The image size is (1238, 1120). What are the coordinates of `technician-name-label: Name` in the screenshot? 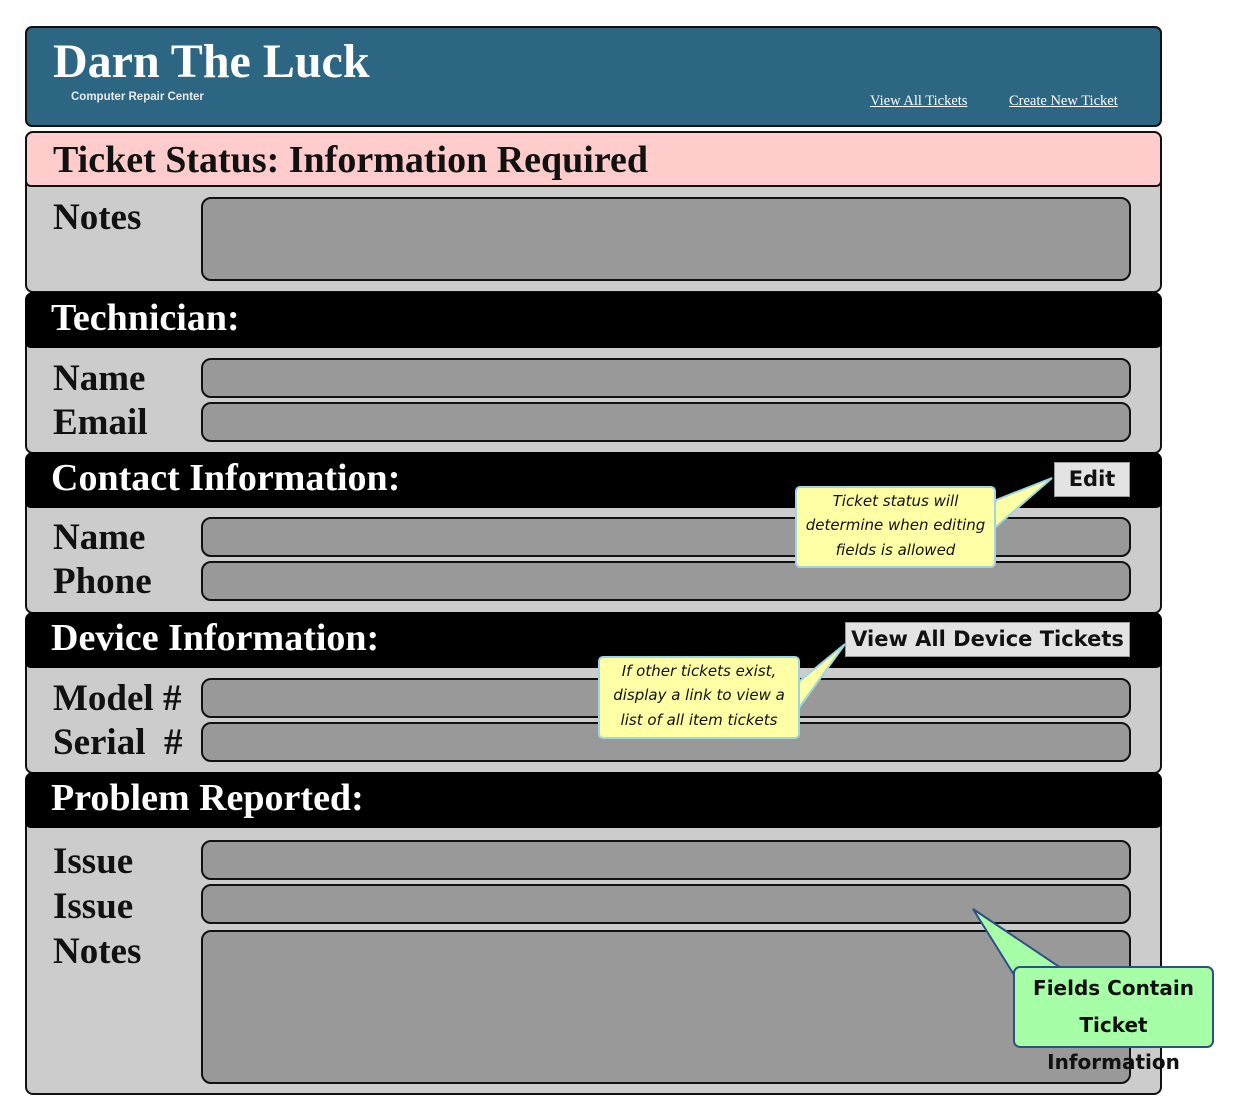 It's located at (99, 378).